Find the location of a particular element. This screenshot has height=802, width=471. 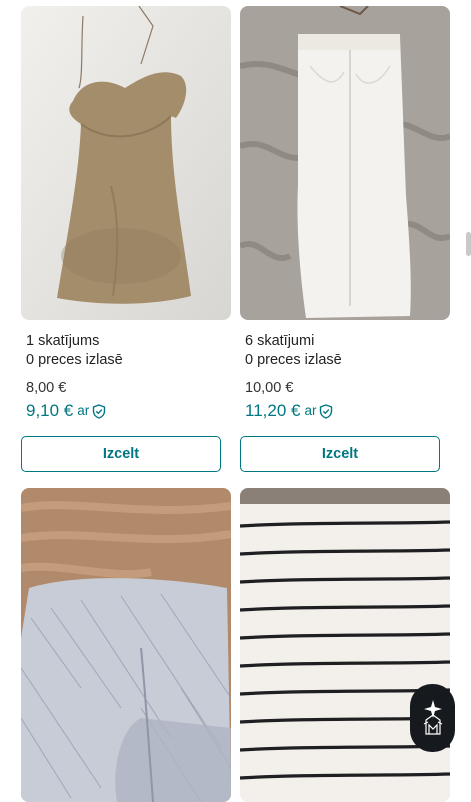

price-with-protection: 9,10 € ar is located at coordinates (126, 411).